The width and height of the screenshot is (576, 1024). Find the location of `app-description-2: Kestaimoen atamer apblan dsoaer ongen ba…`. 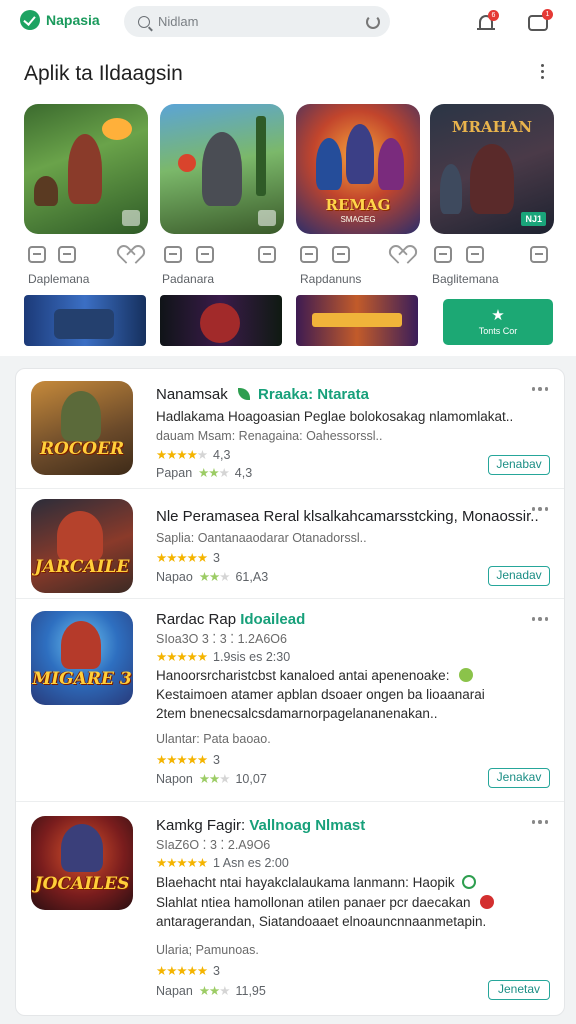

app-description-2: Kestaimoen atamer apblan dsoaer ongen ba… is located at coordinates (320, 694).